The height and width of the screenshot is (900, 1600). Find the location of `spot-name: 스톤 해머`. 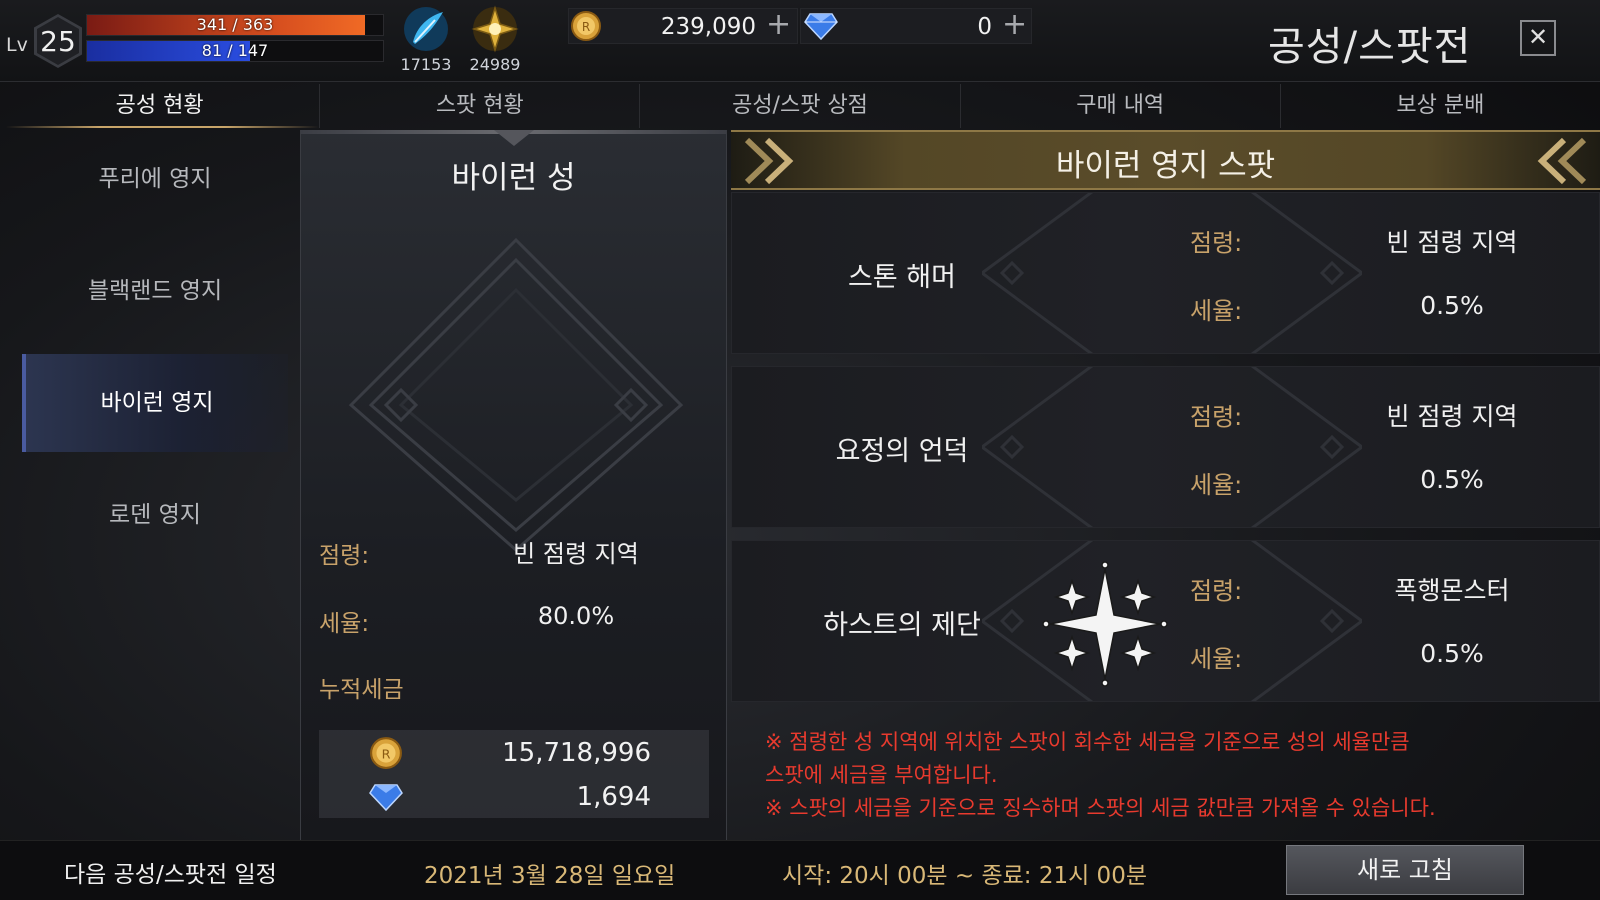

spot-name: 스톤 해머 is located at coordinates (902, 277).